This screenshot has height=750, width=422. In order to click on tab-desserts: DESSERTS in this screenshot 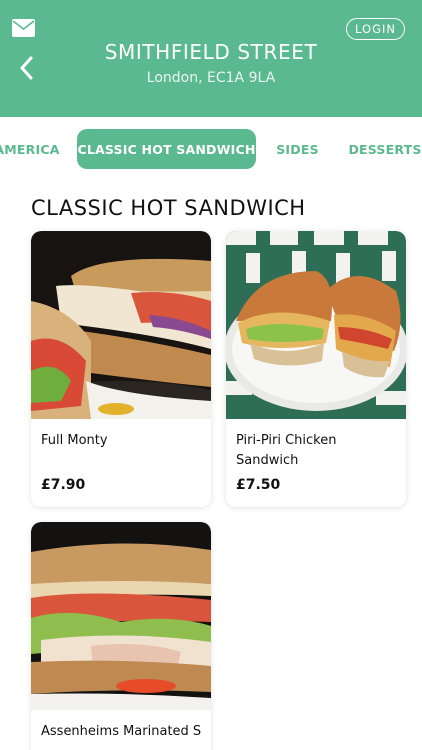, I will do `click(384, 149)`.